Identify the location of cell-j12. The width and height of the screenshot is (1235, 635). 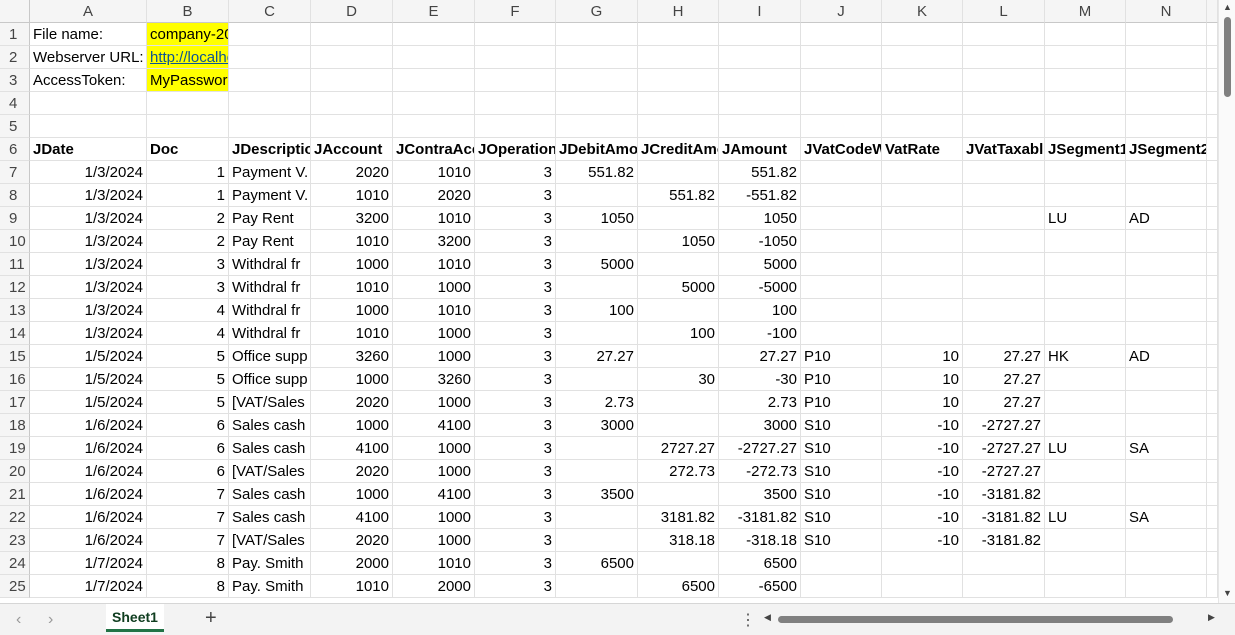
(841, 287).